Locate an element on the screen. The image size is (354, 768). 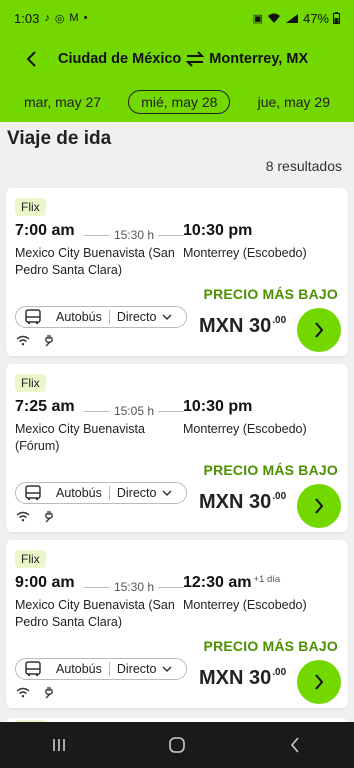
gmail-icon: M is located at coordinates (74, 18).